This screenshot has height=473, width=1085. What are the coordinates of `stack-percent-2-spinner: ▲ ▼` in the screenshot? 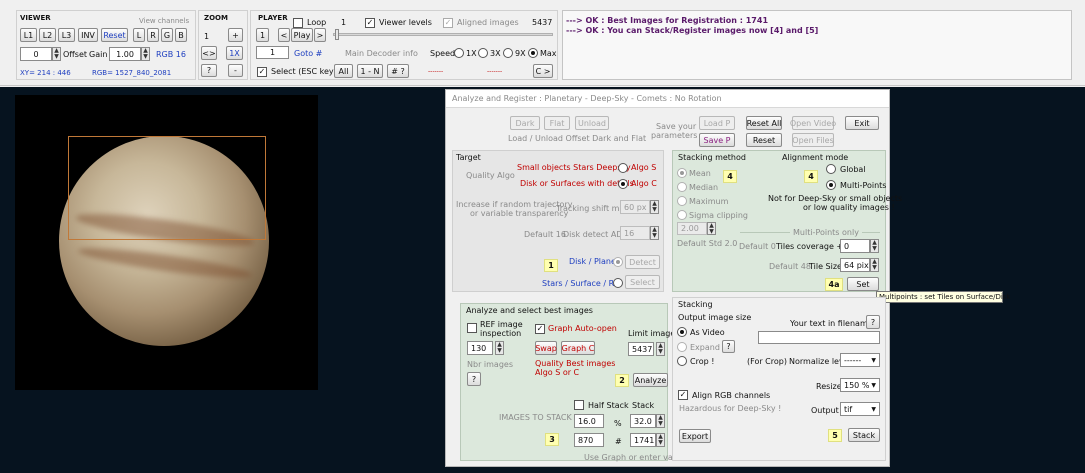 It's located at (660, 421).